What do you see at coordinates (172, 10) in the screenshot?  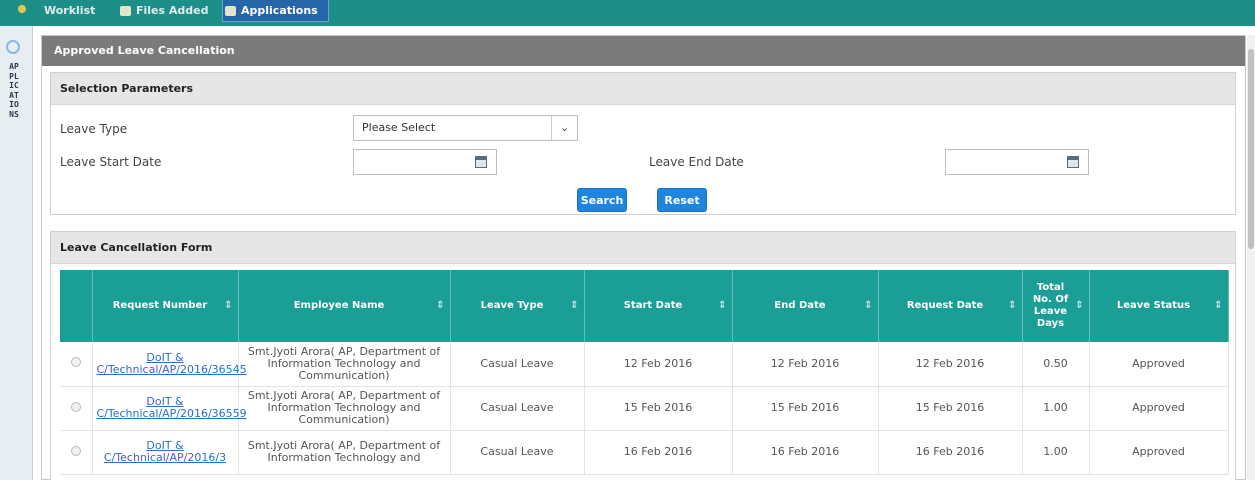 I see `tab-label: Files Added` at bounding box center [172, 10].